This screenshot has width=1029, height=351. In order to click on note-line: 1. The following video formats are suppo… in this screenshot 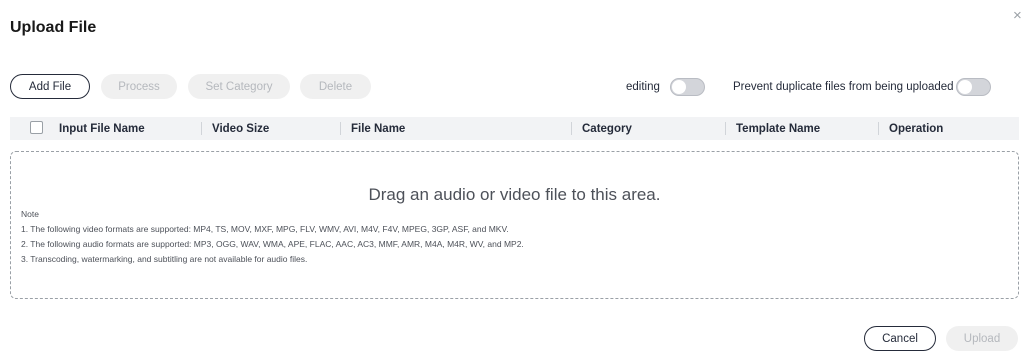, I will do `click(265, 229)`.